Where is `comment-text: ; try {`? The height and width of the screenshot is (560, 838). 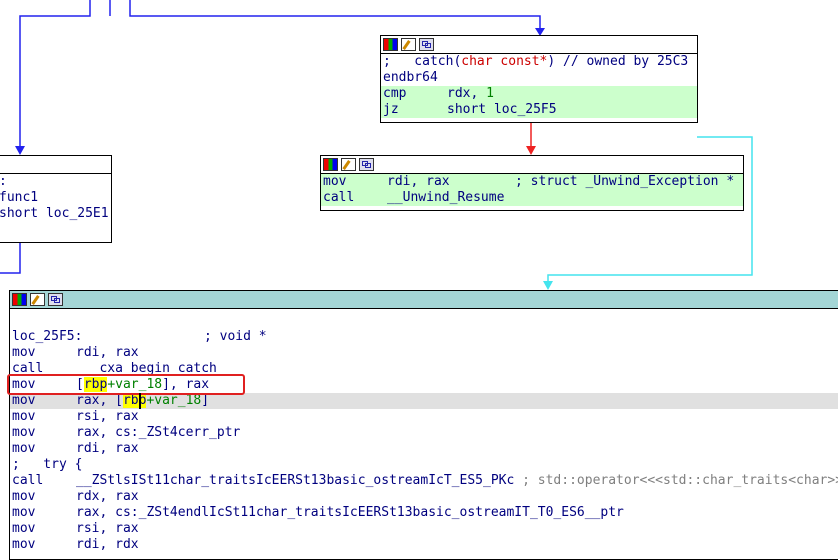 comment-text: ; try { is located at coordinates (47, 464).